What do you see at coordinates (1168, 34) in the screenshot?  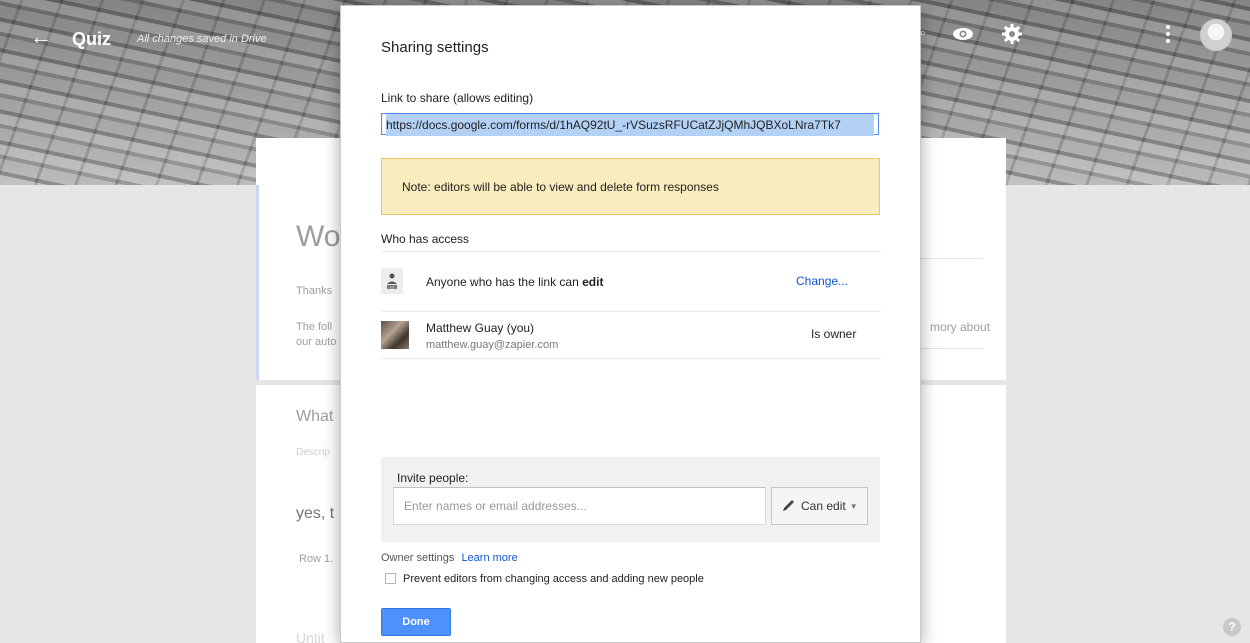 I see `more-vert-icon` at bounding box center [1168, 34].